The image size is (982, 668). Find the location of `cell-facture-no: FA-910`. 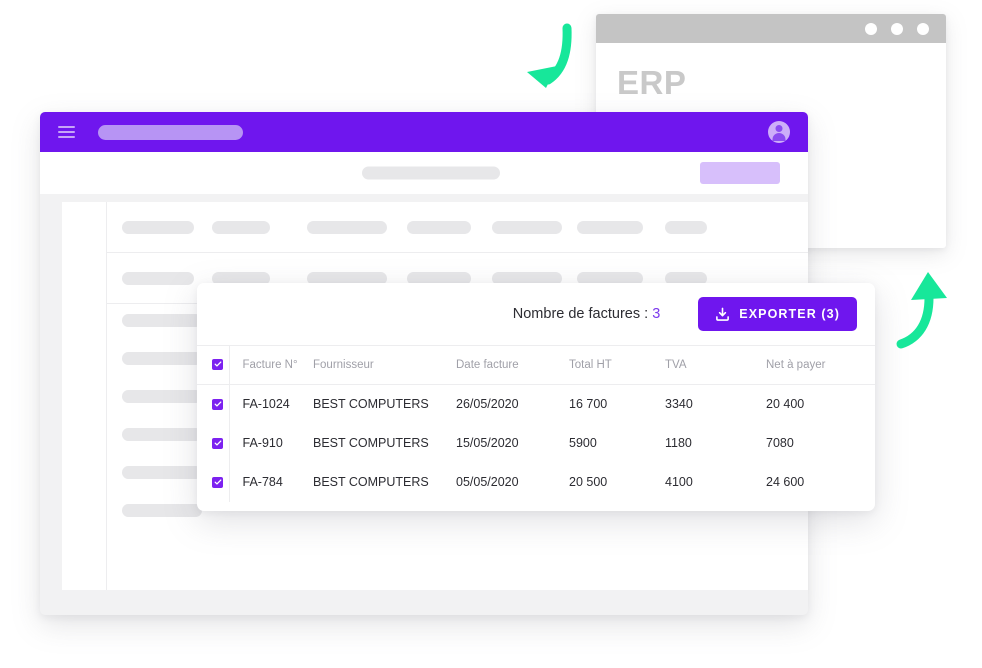

cell-facture-no: FA-910 is located at coordinates (262, 443).